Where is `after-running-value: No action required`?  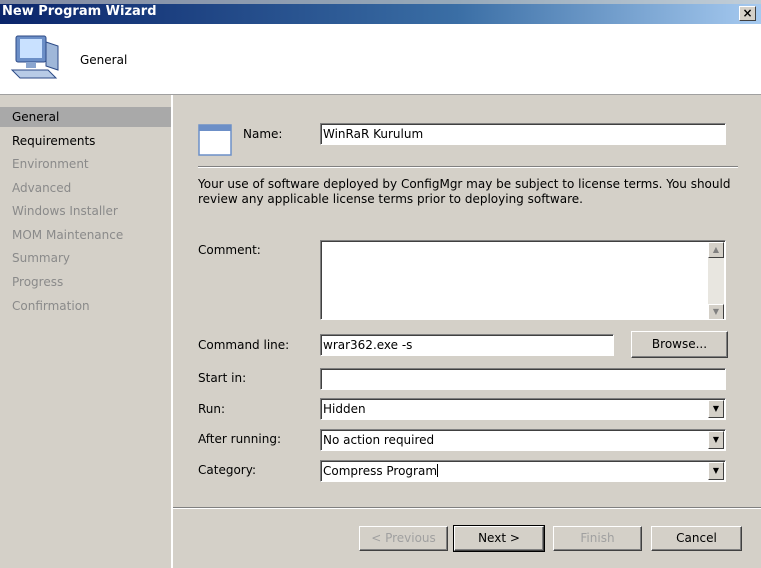
after-running-value: No action required is located at coordinates (379, 440).